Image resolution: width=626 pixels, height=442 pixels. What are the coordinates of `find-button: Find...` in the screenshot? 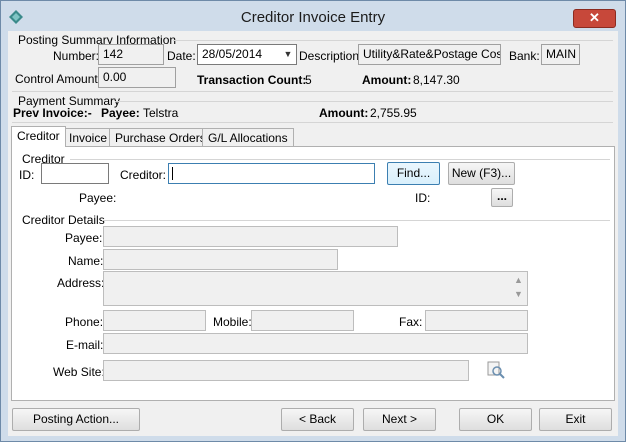 It's located at (413, 173).